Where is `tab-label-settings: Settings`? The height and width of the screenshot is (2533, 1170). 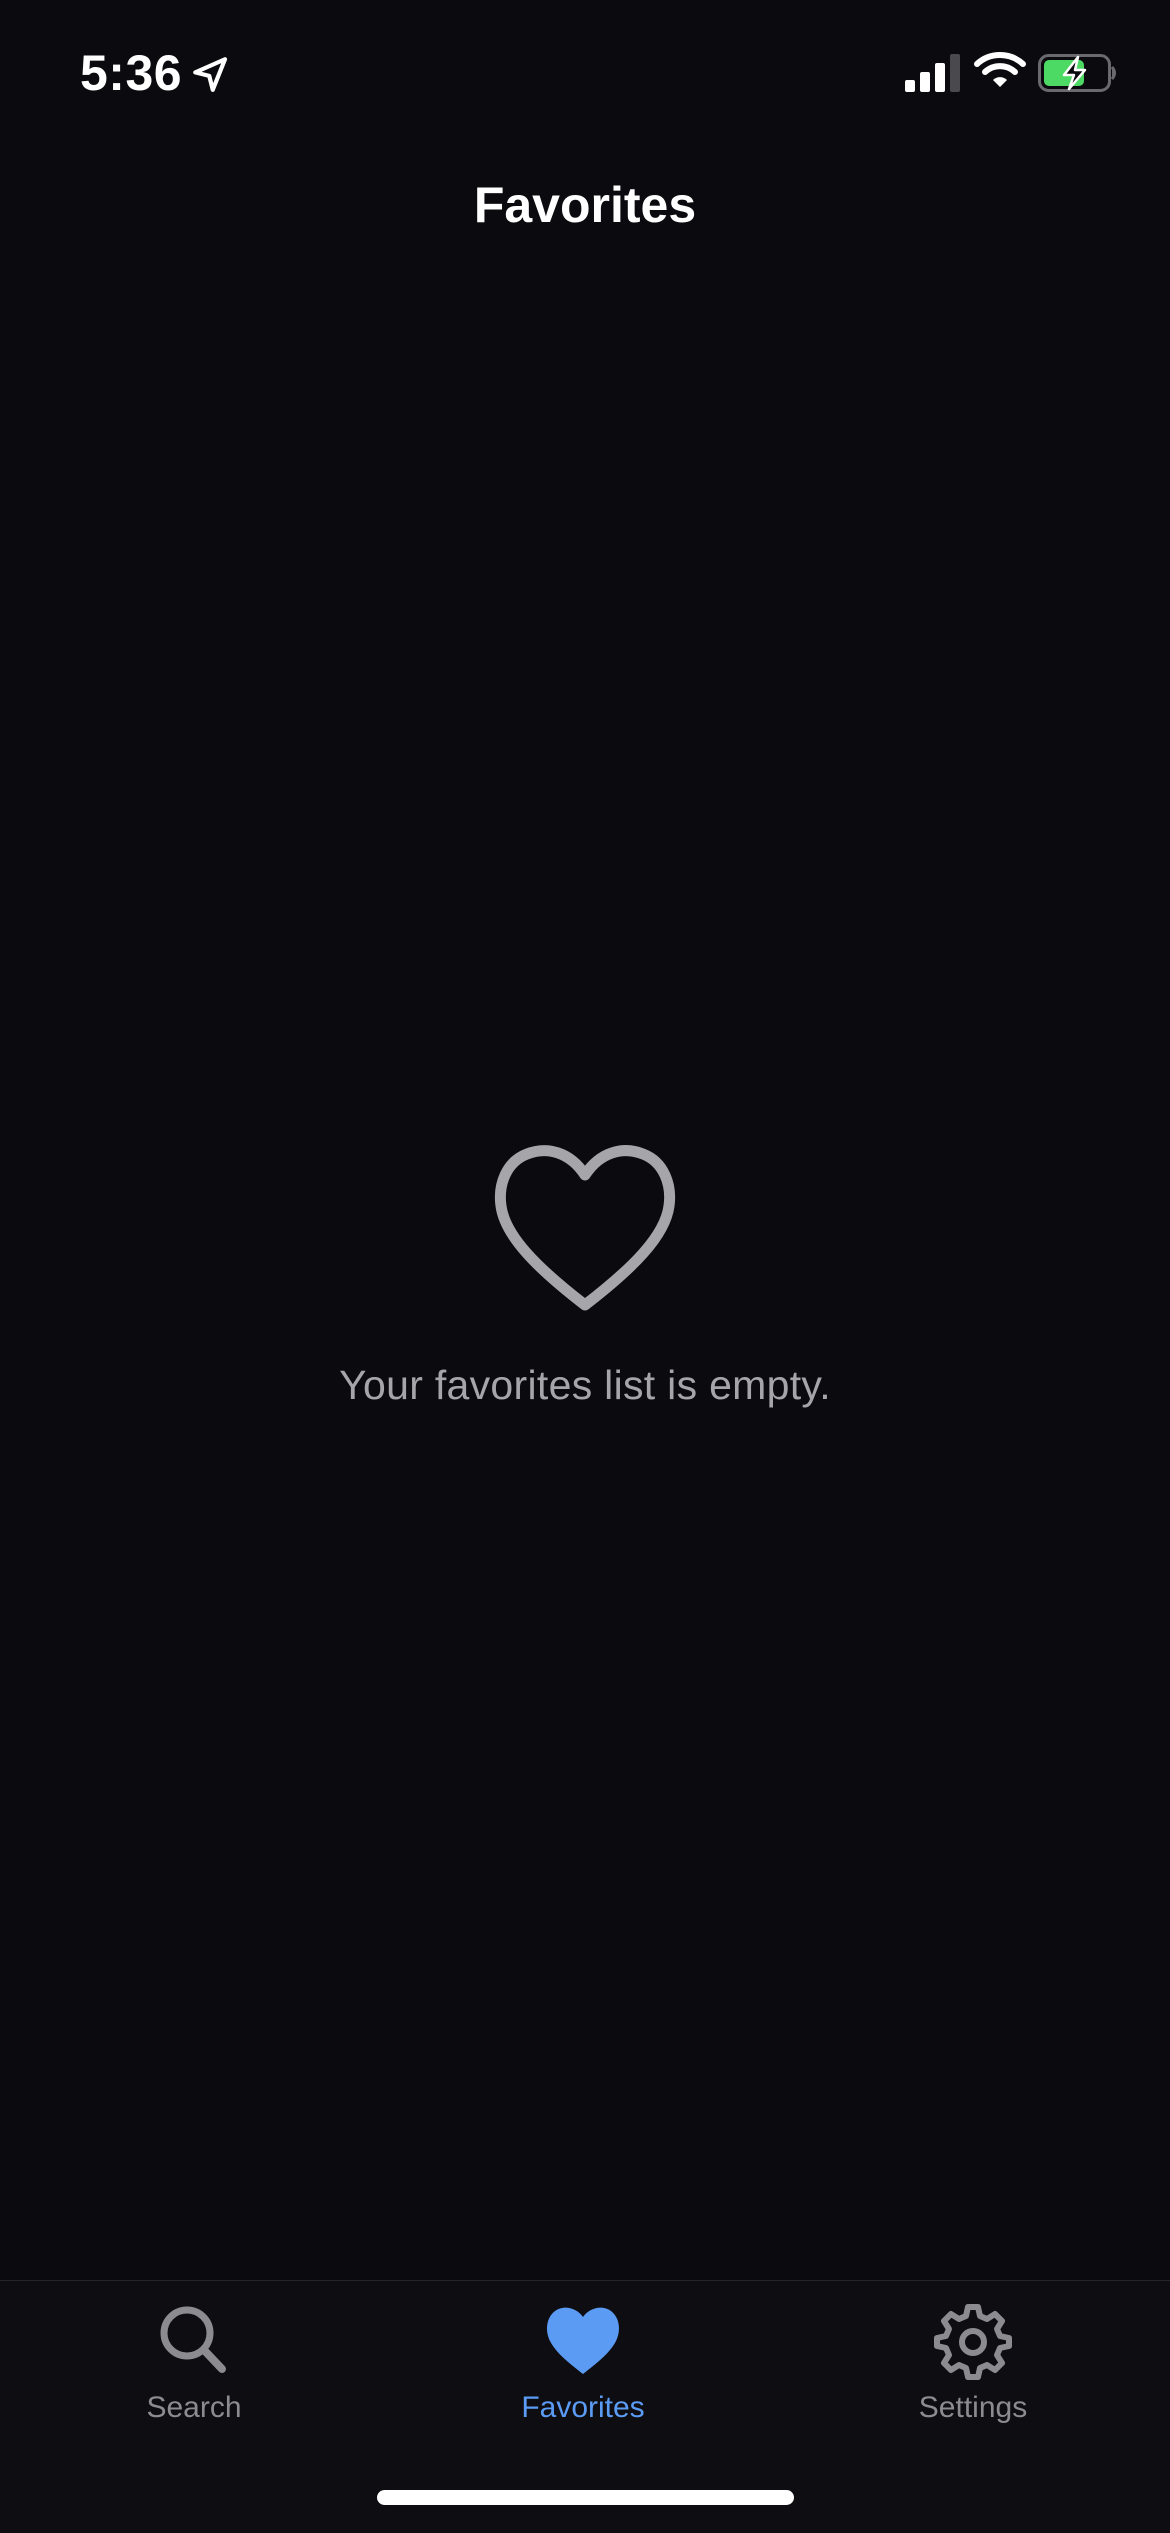
tab-label-settings: Settings is located at coordinates (973, 2407).